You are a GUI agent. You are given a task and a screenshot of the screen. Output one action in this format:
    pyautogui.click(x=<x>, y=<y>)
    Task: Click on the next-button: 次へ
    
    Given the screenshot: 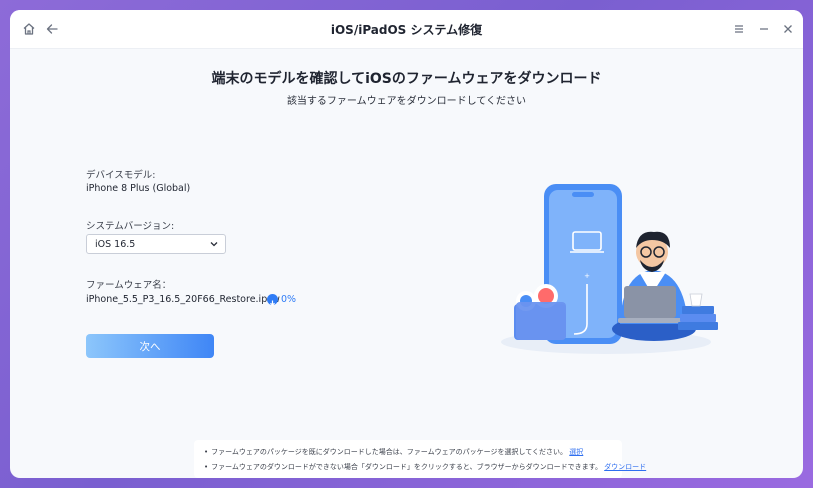 What is the action you would take?
    pyautogui.click(x=150, y=346)
    